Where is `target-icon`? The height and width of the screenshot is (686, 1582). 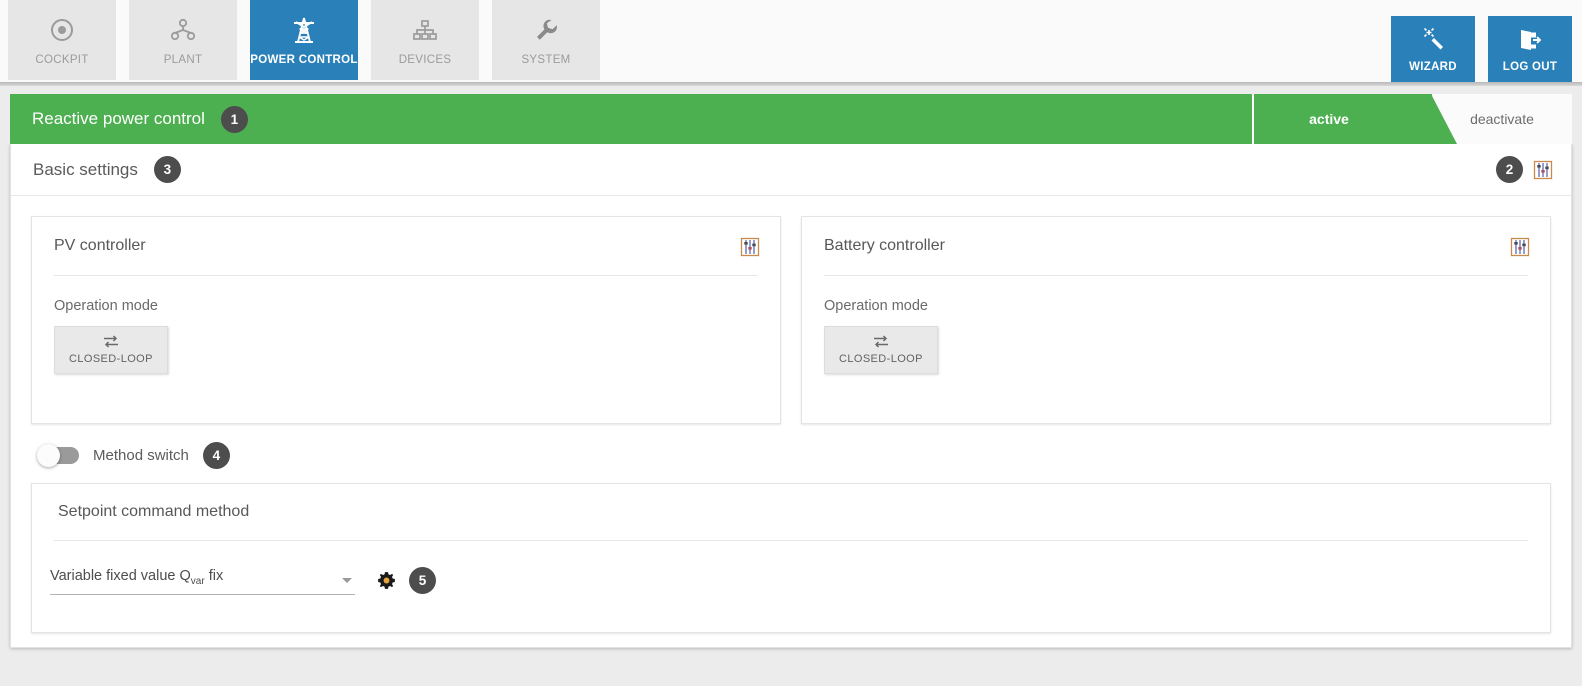
target-icon is located at coordinates (62, 30).